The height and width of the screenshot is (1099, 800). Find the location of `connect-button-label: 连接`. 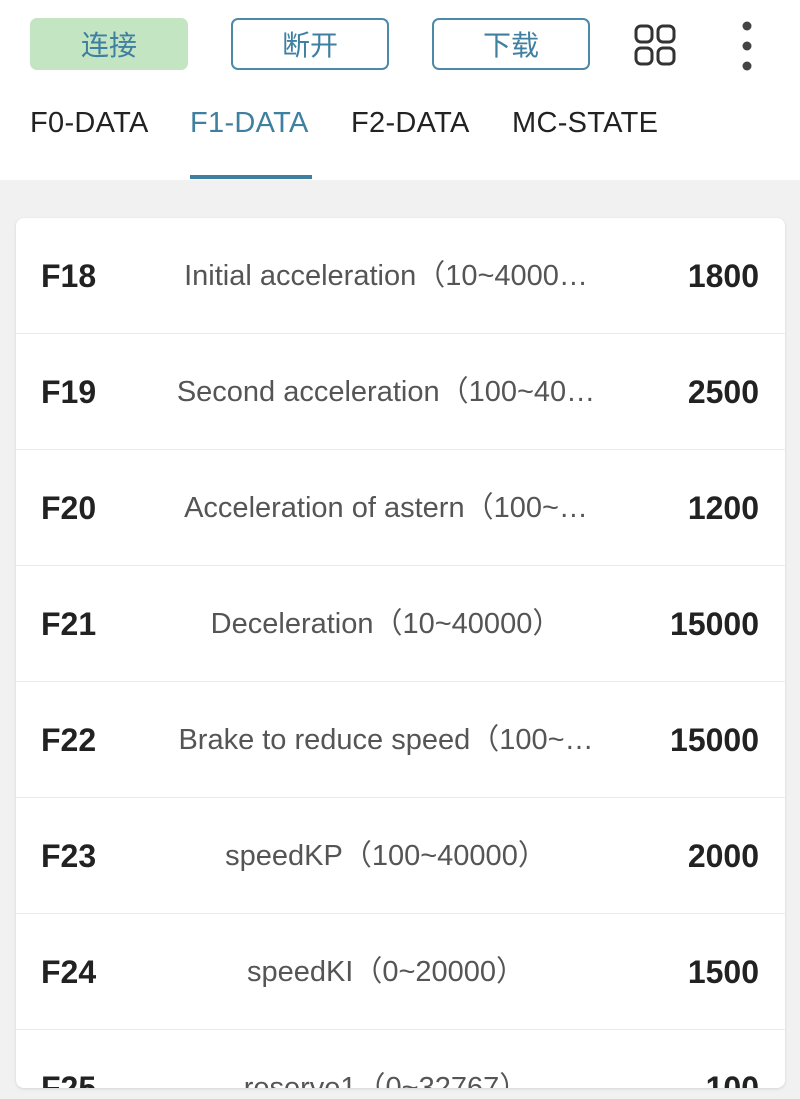

connect-button-label: 连接 is located at coordinates (108, 45).